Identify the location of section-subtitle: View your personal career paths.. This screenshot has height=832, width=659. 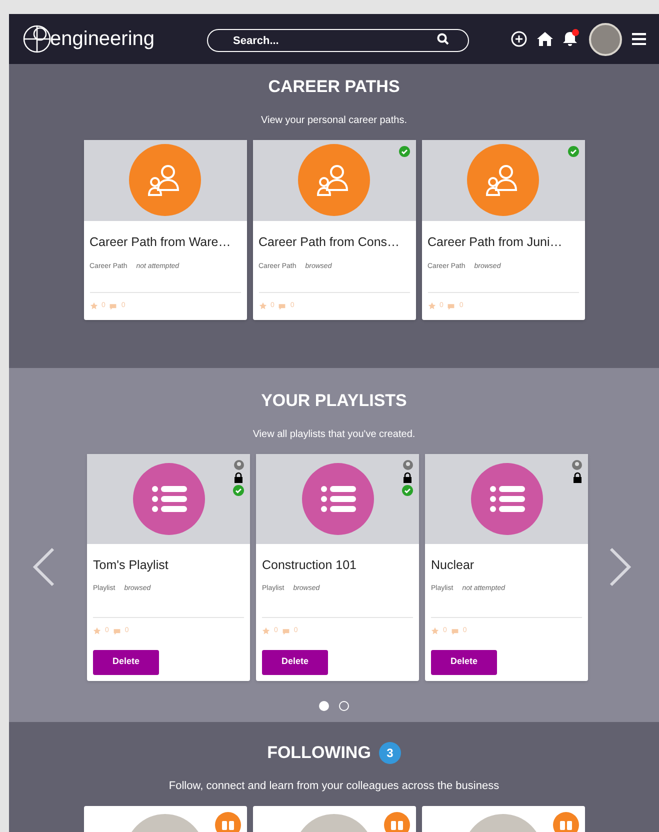
(333, 121).